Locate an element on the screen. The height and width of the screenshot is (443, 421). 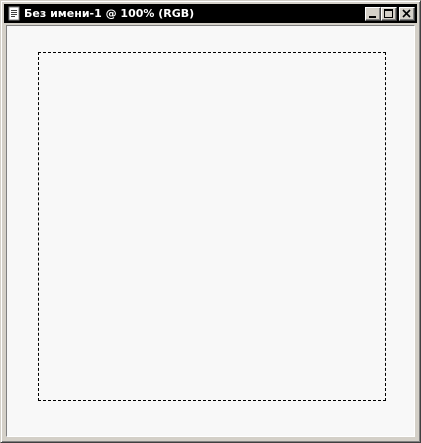
close-button is located at coordinates (407, 13).